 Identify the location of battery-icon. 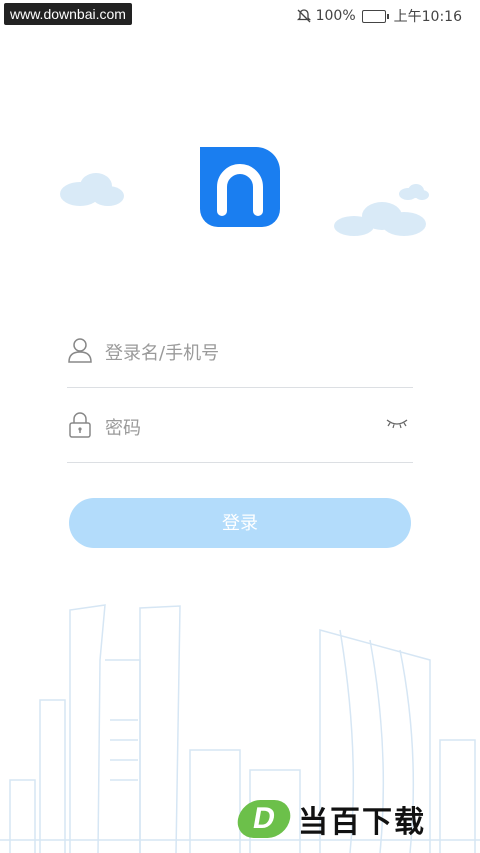
(375, 16).